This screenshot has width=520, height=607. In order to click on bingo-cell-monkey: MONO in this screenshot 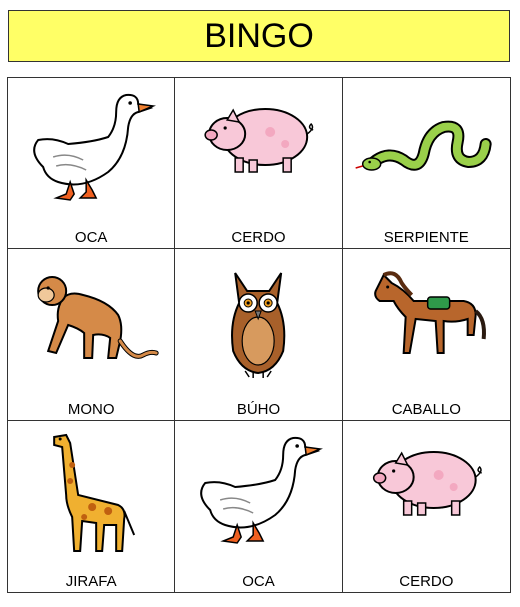, I will do `click(92, 335)`.